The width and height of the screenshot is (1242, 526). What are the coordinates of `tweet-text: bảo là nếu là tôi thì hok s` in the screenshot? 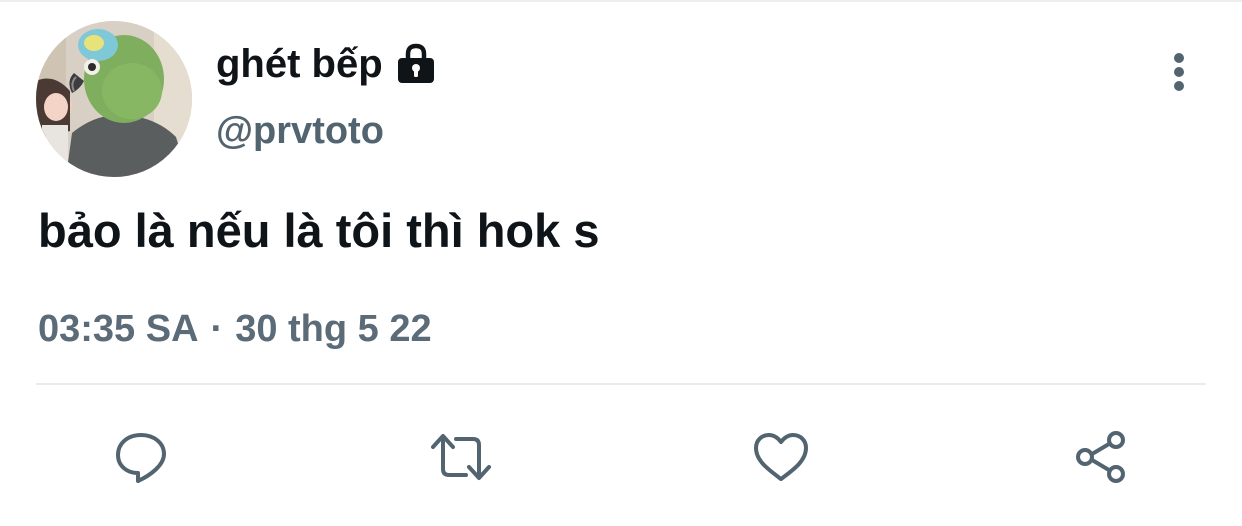 It's located at (319, 230).